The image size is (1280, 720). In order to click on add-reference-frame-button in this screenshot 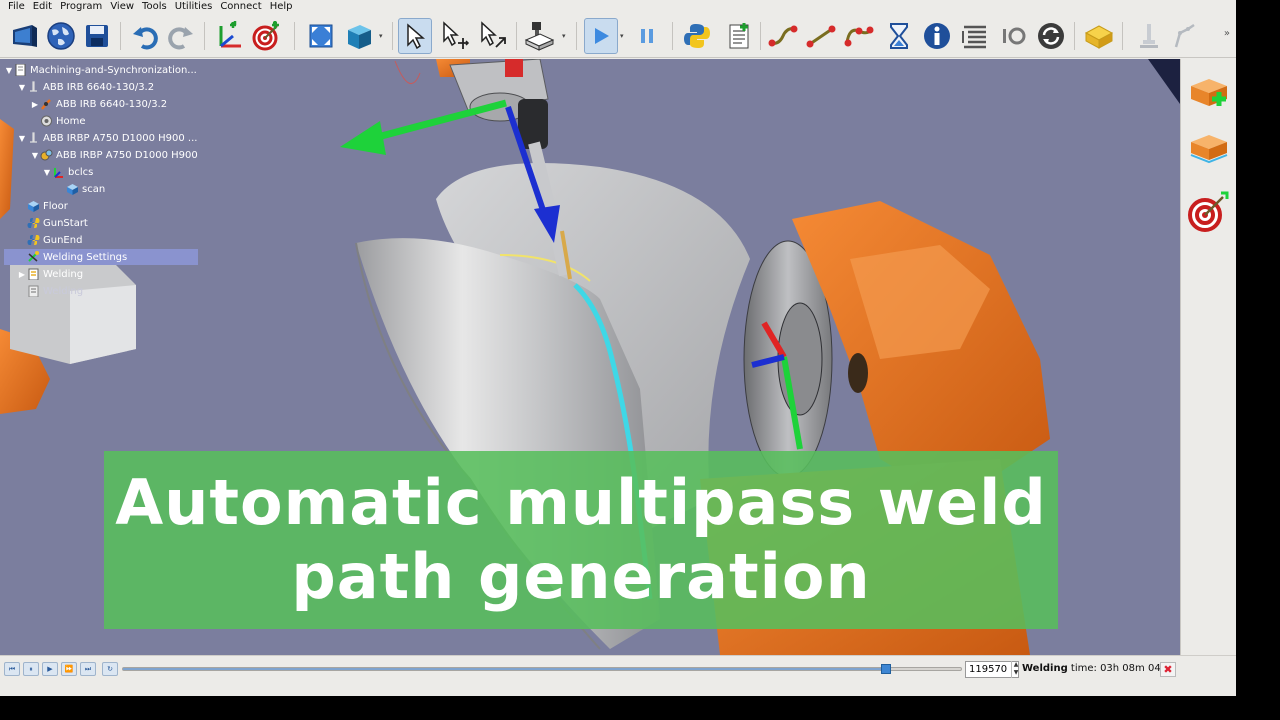, I will do `click(229, 36)`.